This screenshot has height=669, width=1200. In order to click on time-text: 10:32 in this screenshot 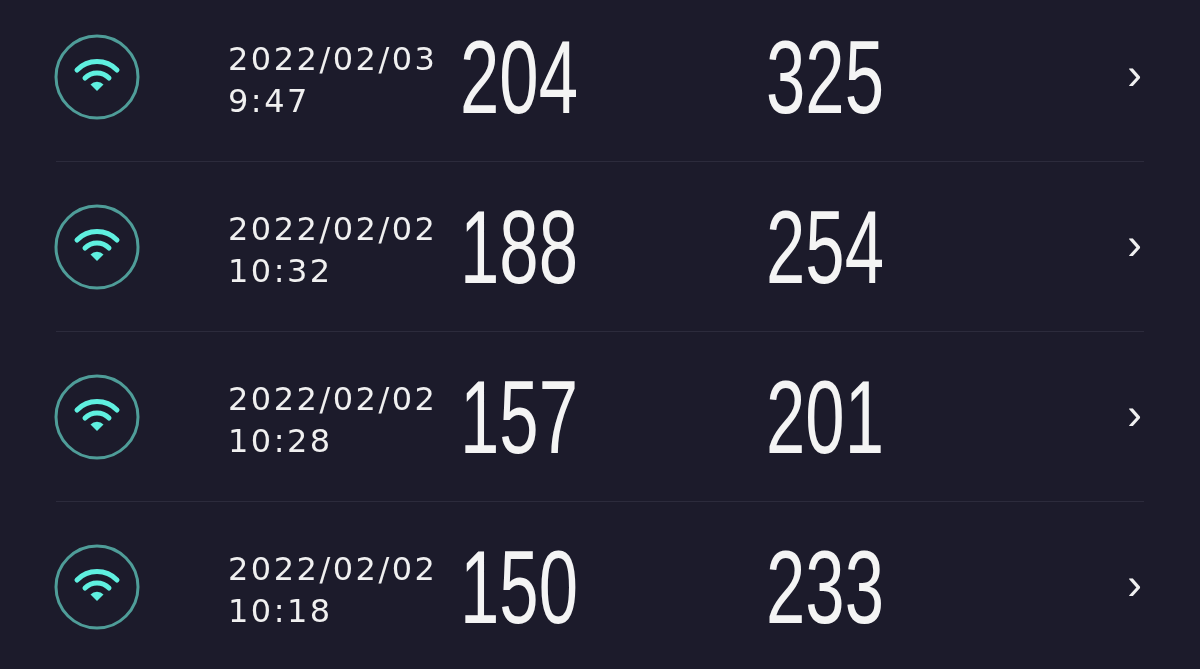, I will do `click(280, 271)`.